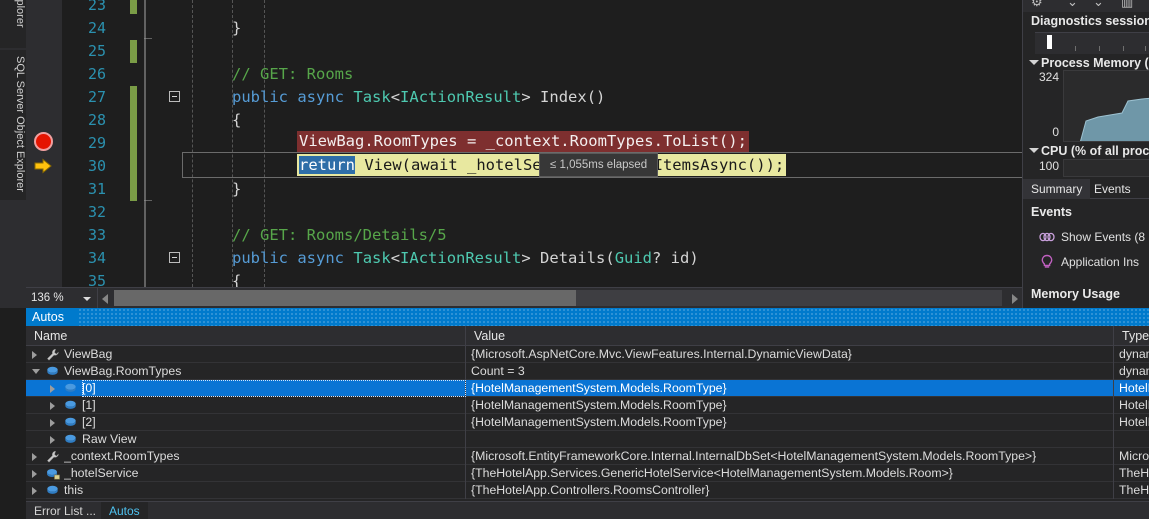  Describe the element at coordinates (47, 298) in the screenshot. I see `zoom-level-value: 136 %` at that location.